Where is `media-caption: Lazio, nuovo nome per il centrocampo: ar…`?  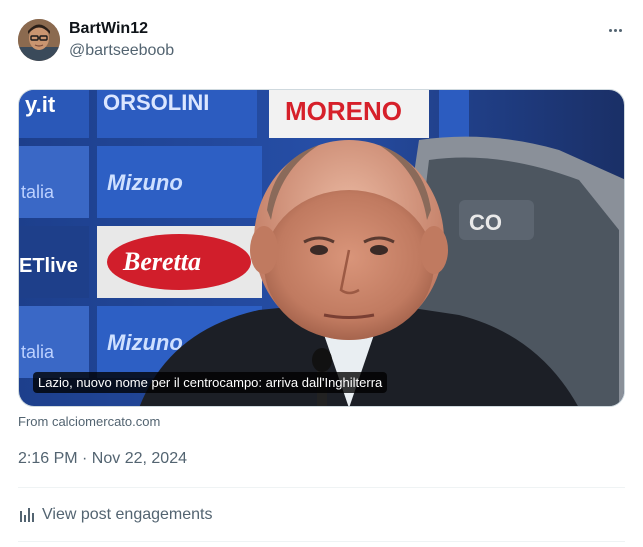
media-caption: Lazio, nuovo nome per il centrocampo: ar… is located at coordinates (210, 382).